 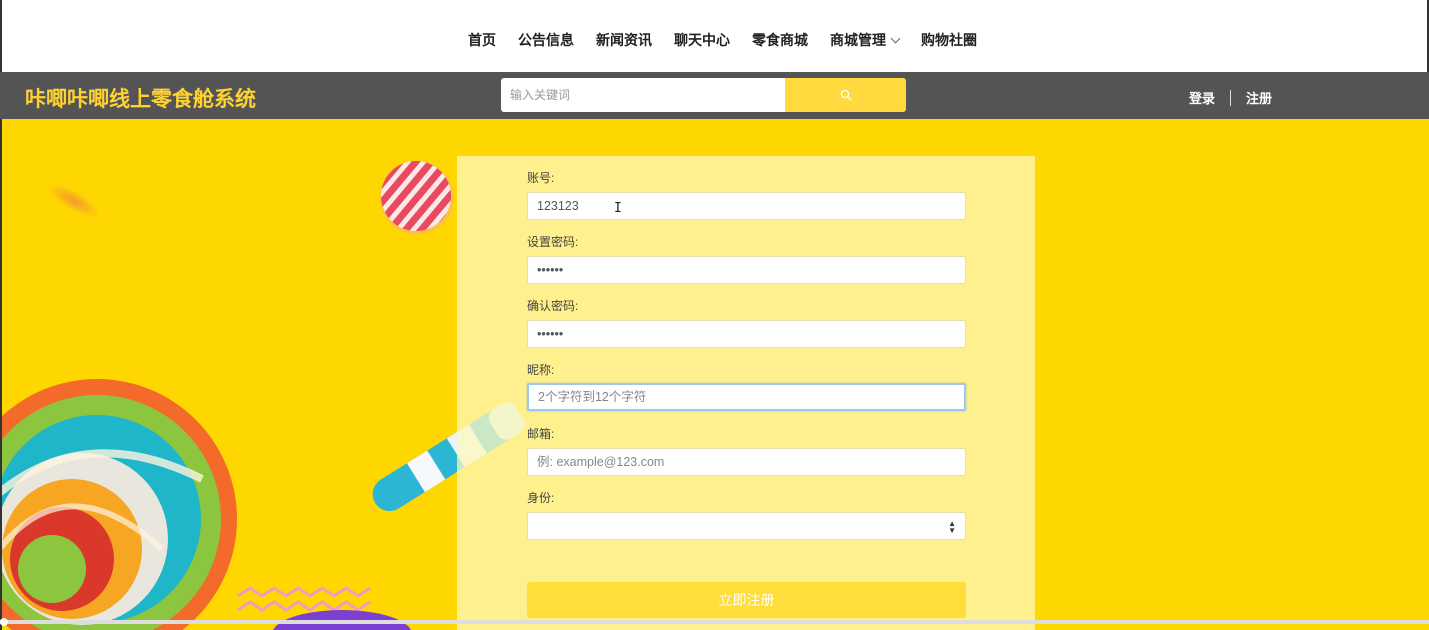 What do you see at coordinates (746, 270) in the screenshot?
I see `password-input` at bounding box center [746, 270].